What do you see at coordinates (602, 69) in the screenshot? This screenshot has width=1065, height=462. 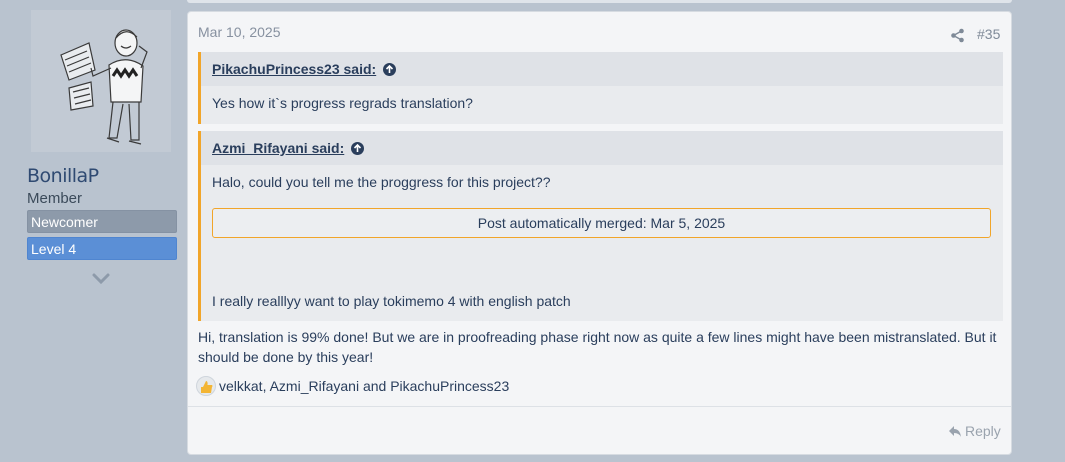 I see `quote-header: PikachuPrincess23 said:` at bounding box center [602, 69].